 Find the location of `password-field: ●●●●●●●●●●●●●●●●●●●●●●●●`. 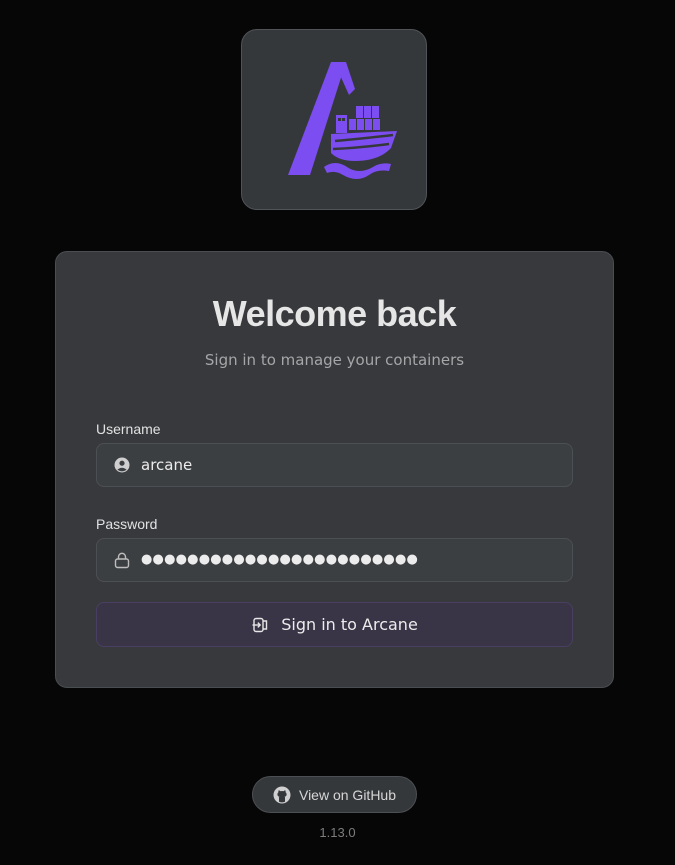

password-field: ●●●●●●●●●●●●●●●●●●●●●●●● is located at coordinates (334, 560).